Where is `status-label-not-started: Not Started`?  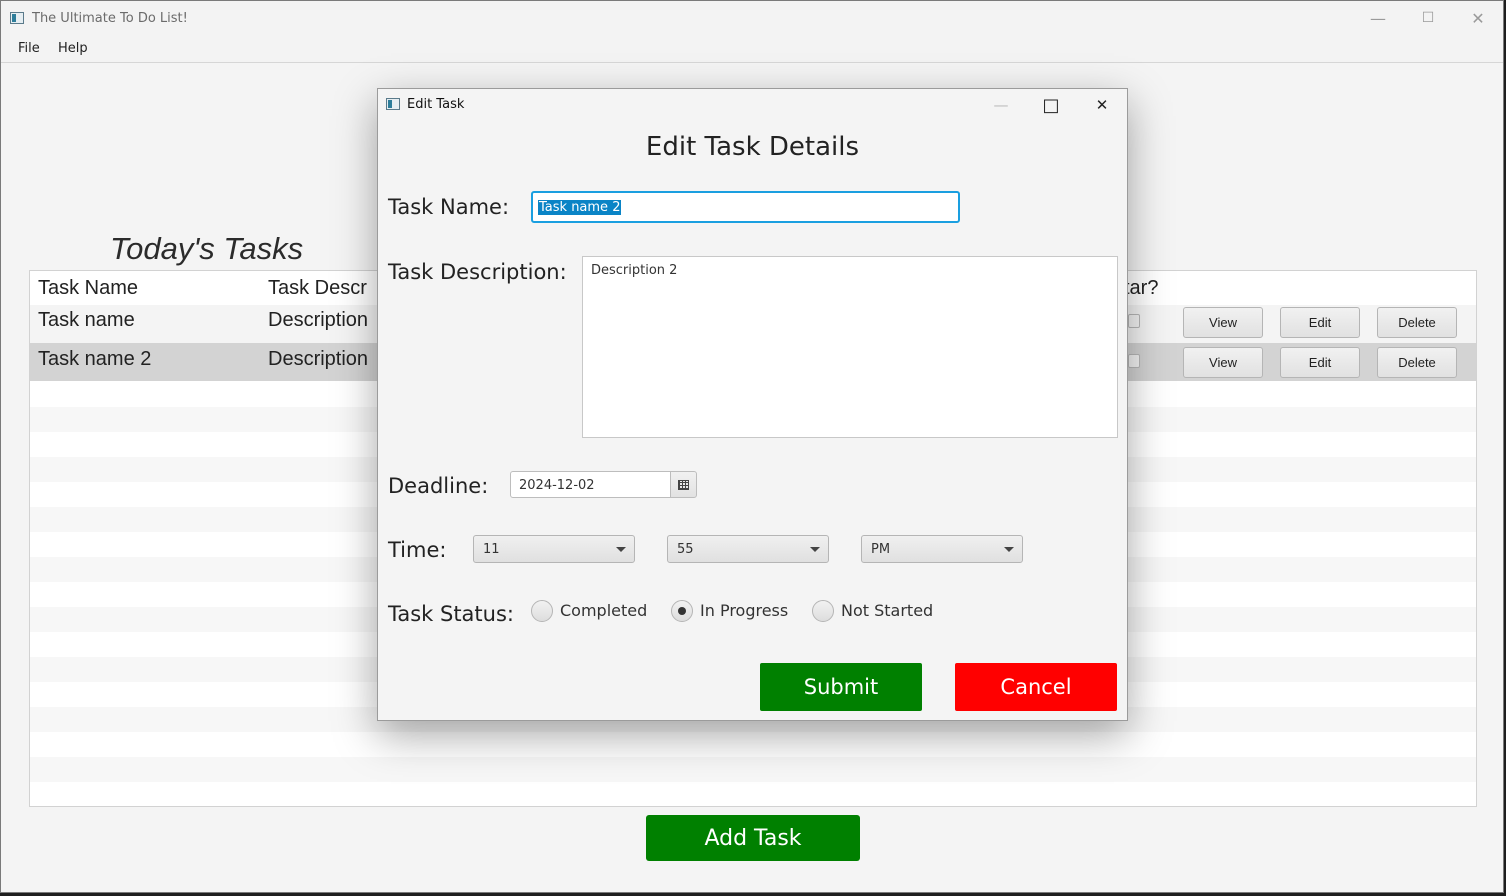 status-label-not-started: Not Started is located at coordinates (887, 610).